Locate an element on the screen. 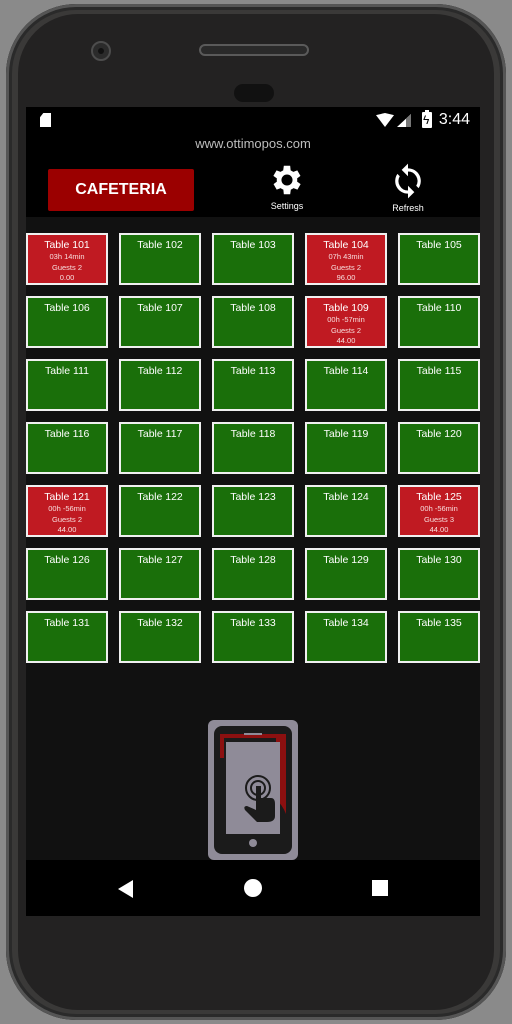  table-name: Table 129 is located at coordinates (346, 560).